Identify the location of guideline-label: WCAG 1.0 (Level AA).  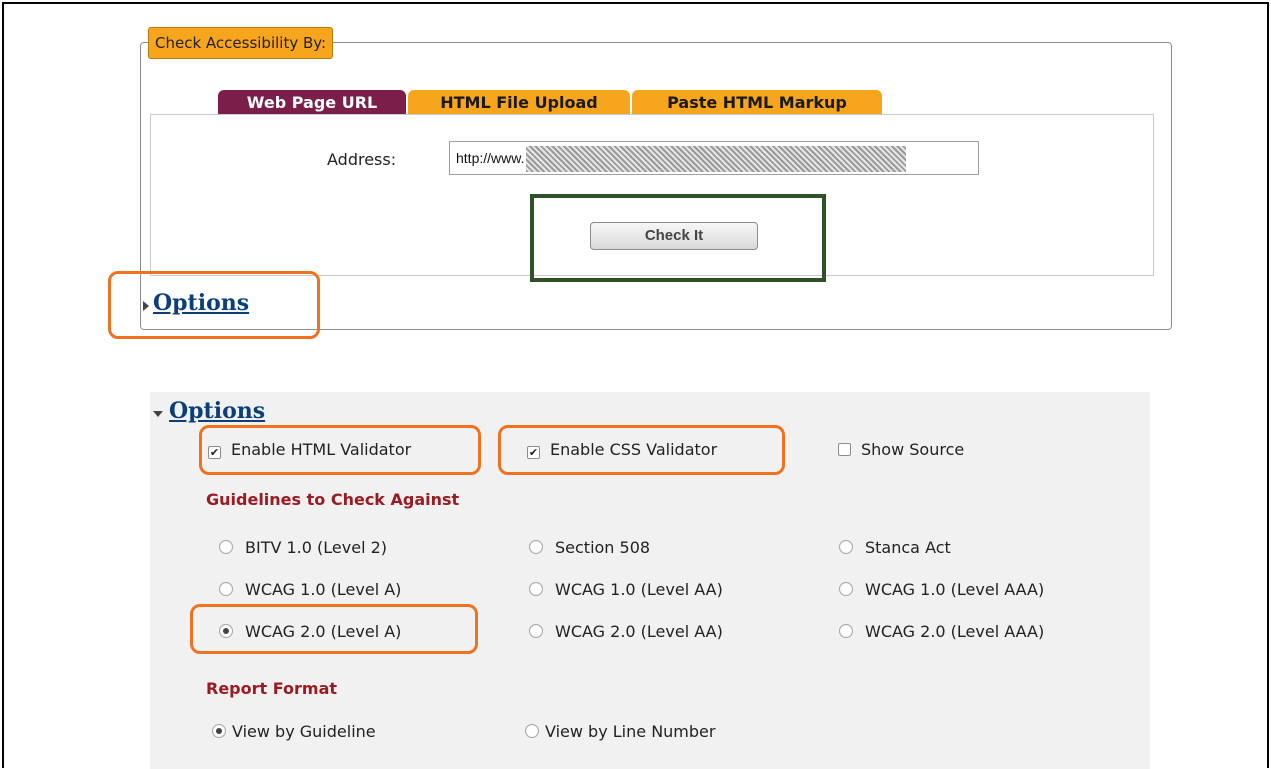
(639, 589).